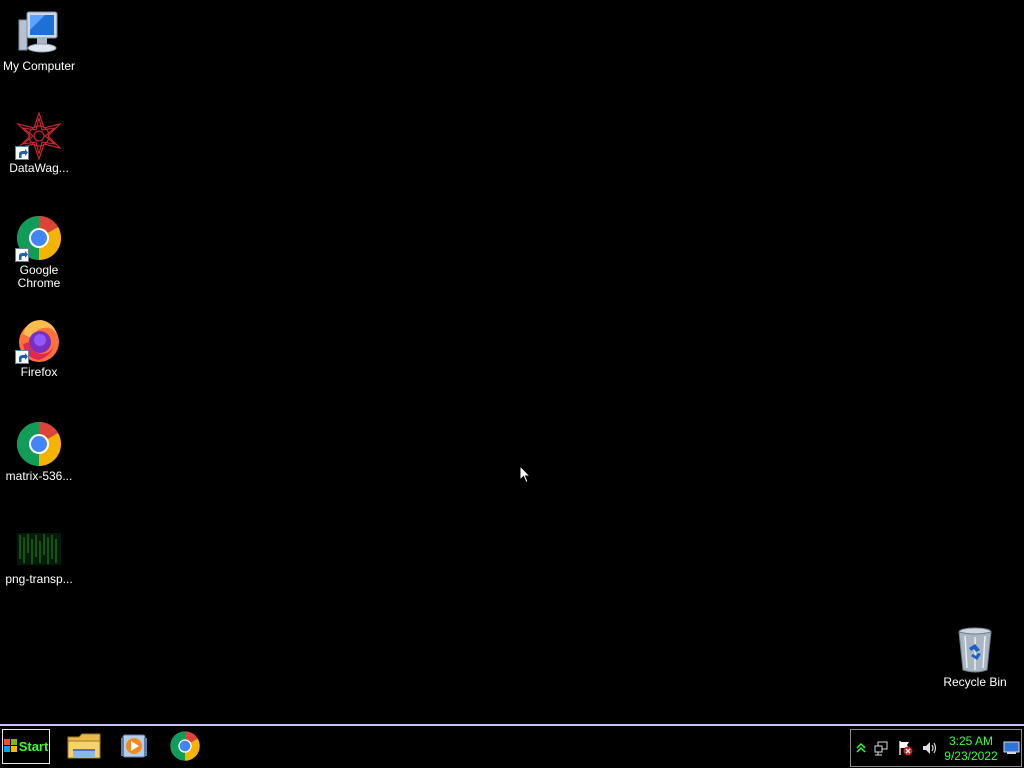 The height and width of the screenshot is (768, 1024). I want to click on desktop-icon-firefox: Firefox, so click(39, 347).